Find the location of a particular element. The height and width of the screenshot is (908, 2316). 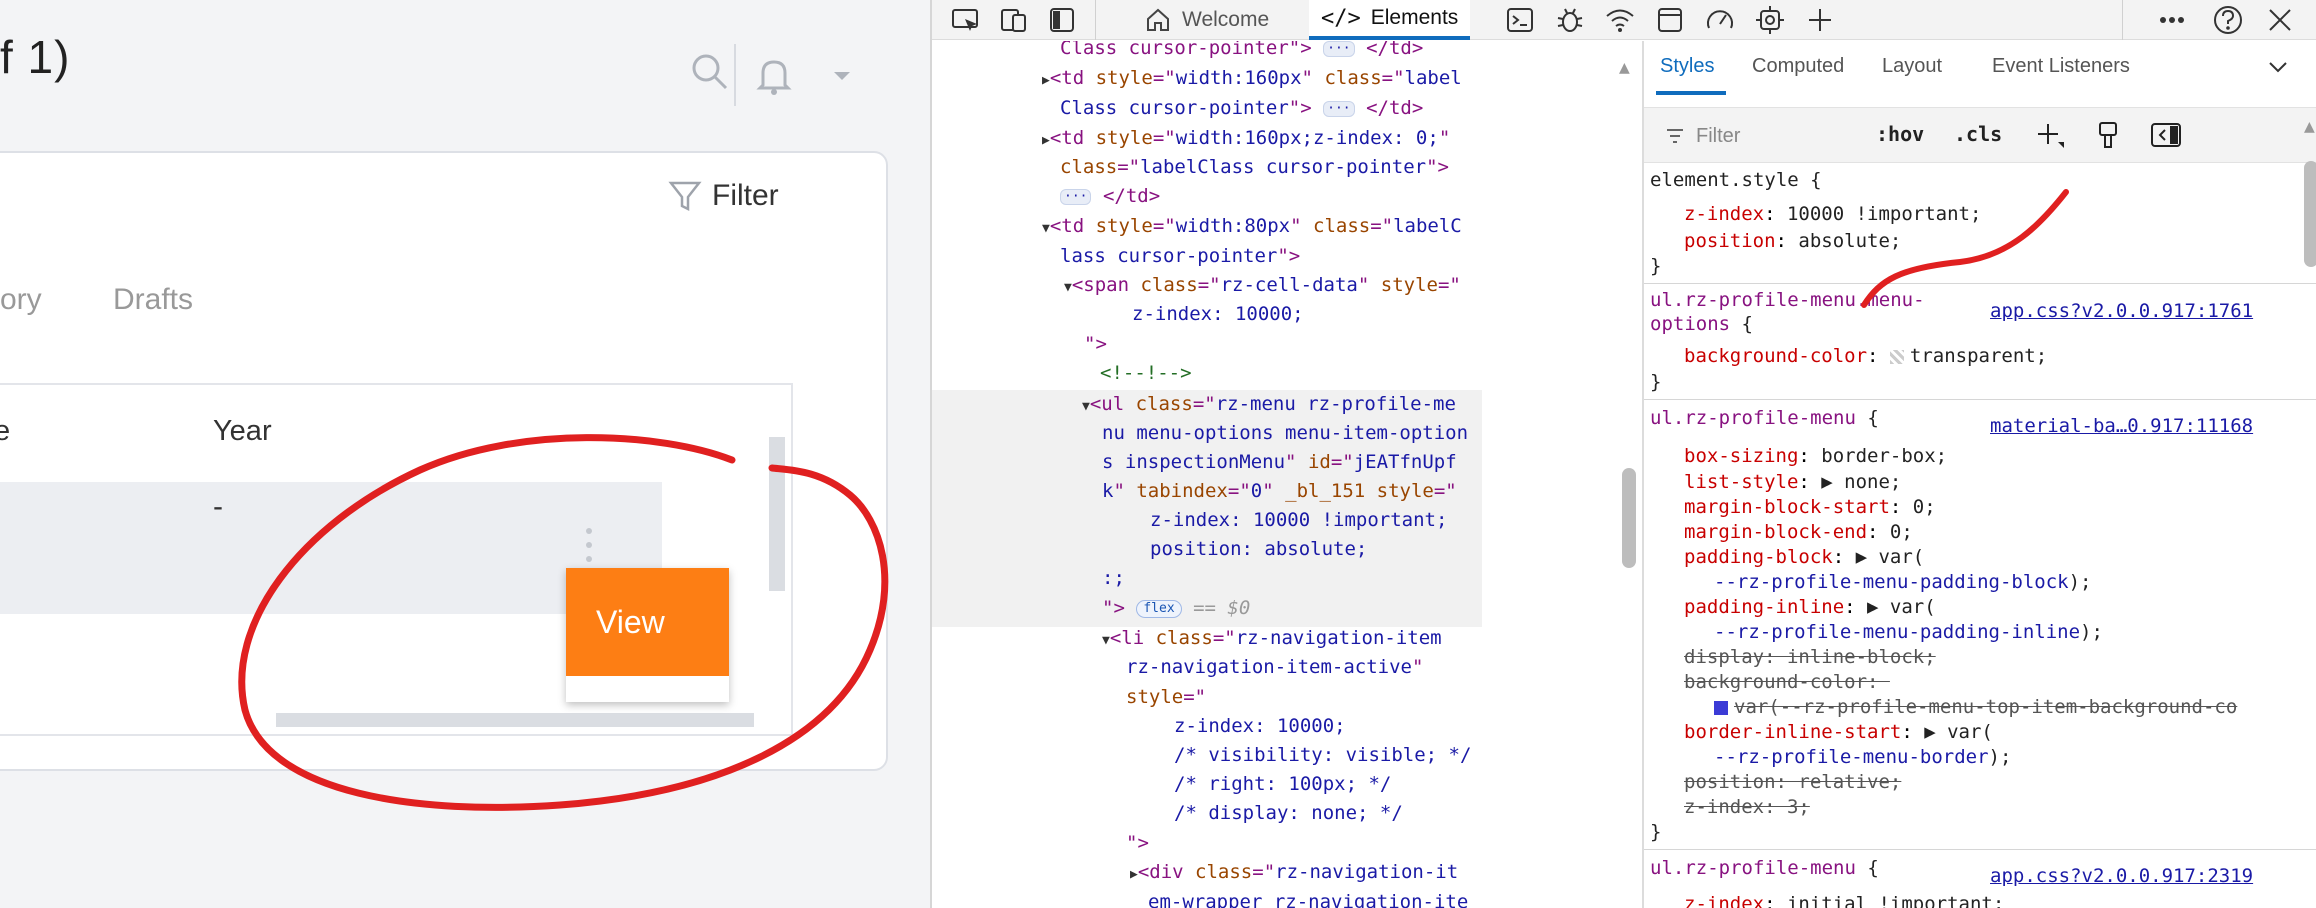

css-rule-selector: options { is located at coordinates (1701, 324).